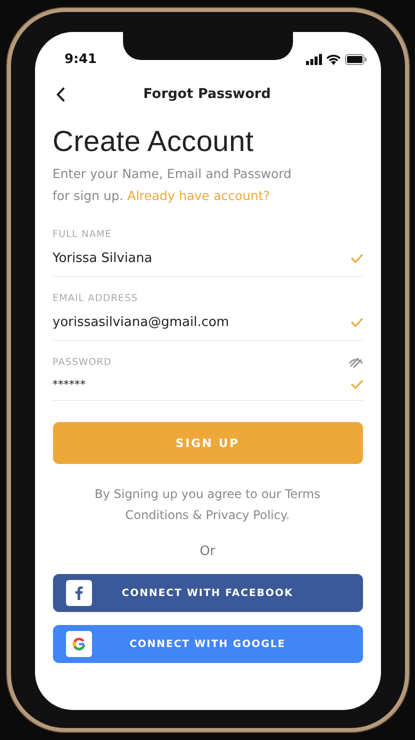  What do you see at coordinates (79, 644) in the screenshot?
I see `google-logo-icon` at bounding box center [79, 644].